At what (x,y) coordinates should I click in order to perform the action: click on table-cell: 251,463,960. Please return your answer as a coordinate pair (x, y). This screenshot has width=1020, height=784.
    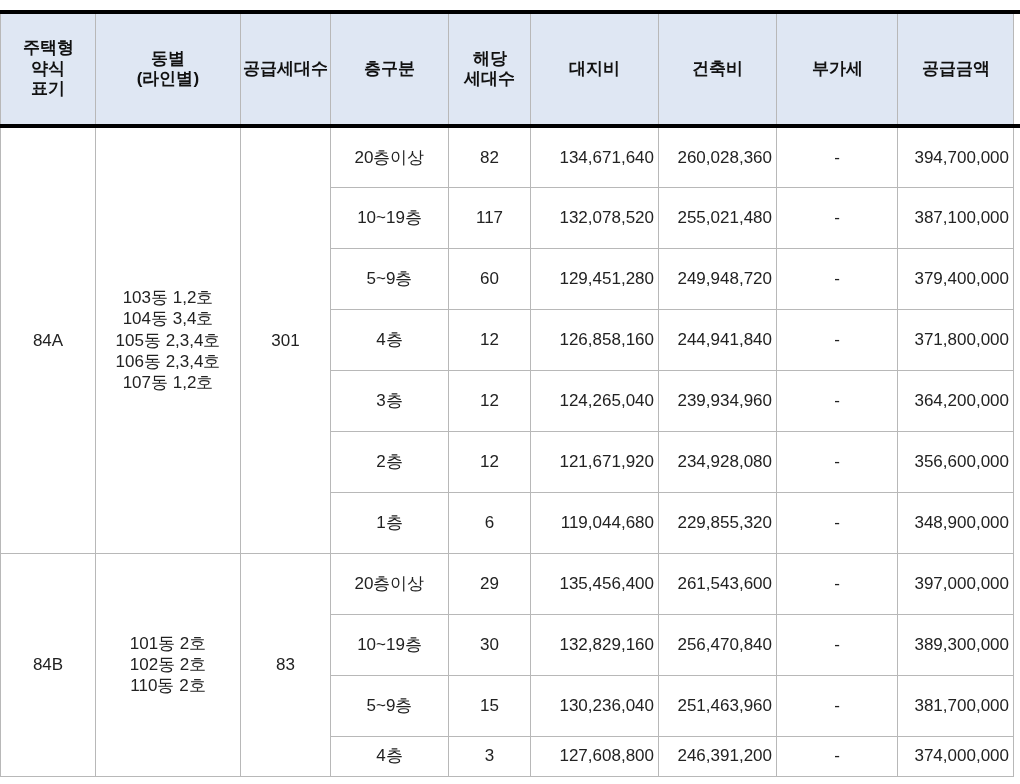
    Looking at the image, I should click on (717, 705).